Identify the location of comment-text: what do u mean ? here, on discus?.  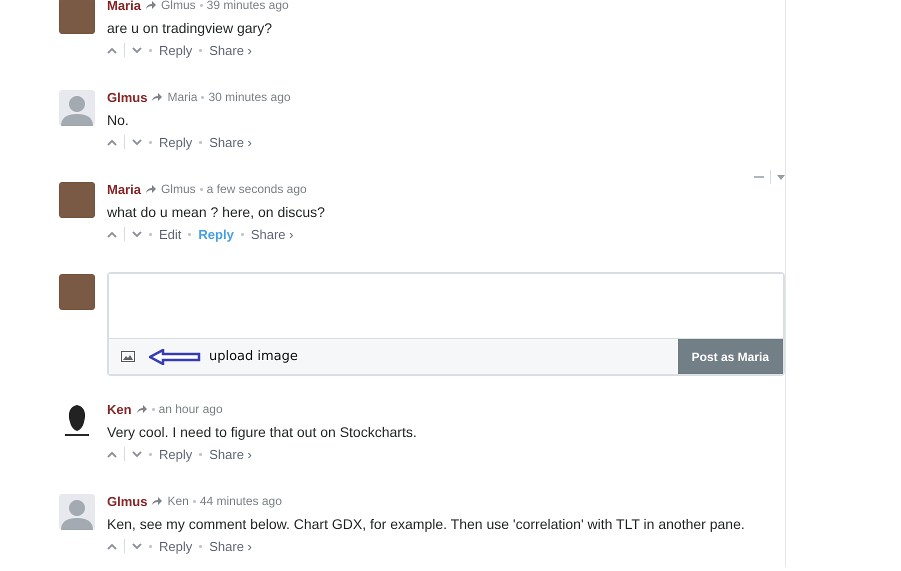
(216, 212).